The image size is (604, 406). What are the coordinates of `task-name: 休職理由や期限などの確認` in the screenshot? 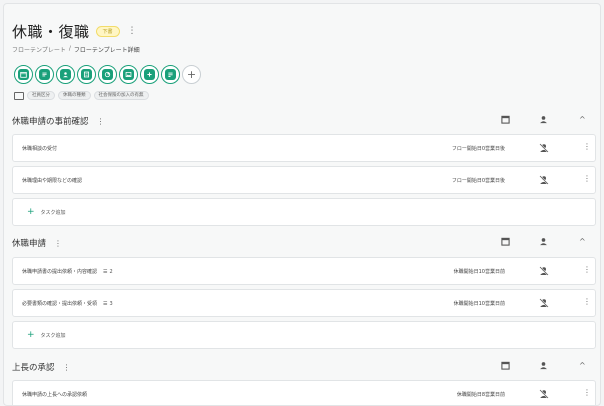 It's located at (52, 180).